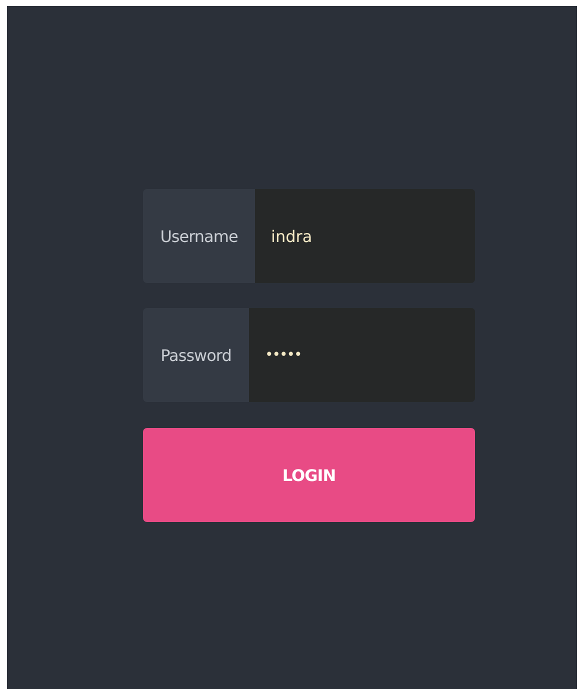  I want to click on input-field: indra, so click(365, 236).